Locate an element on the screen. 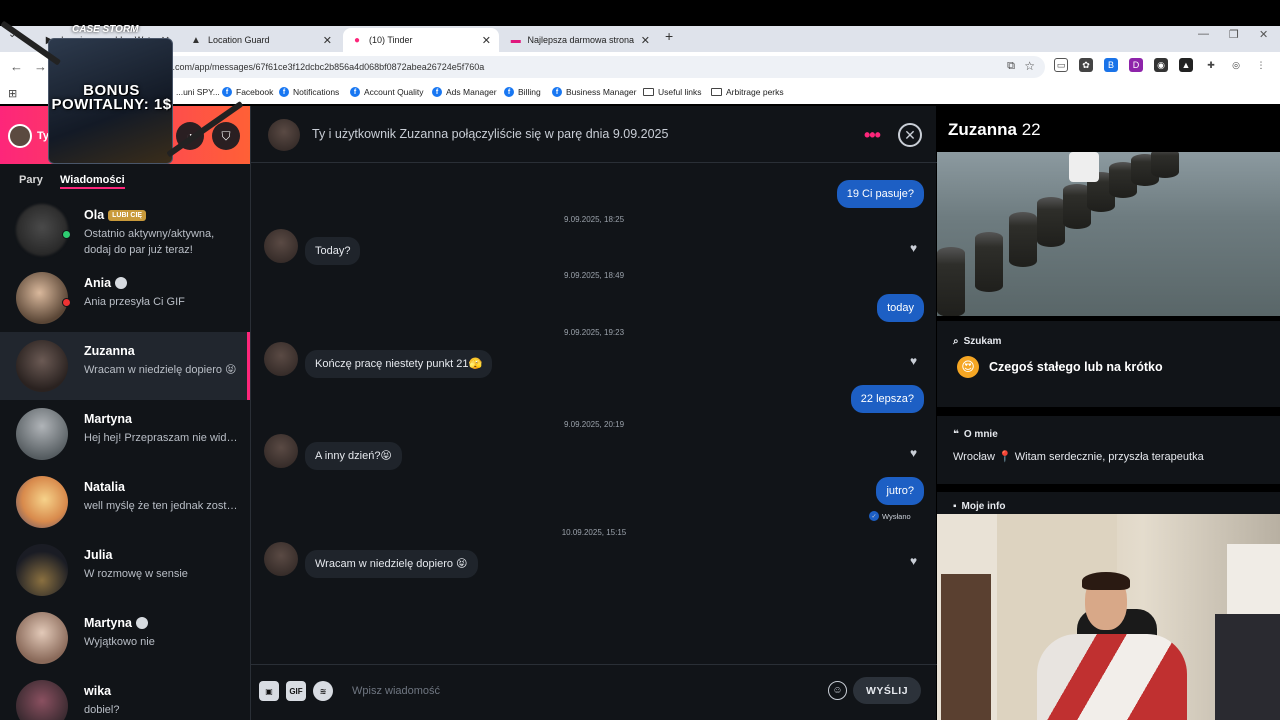 This screenshot has width=1280, height=720. forward-icon: → is located at coordinates (40, 66).